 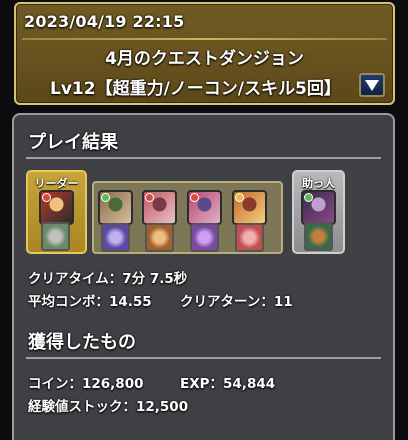 I want to click on rewards-heading: 獲得したもの, so click(x=82, y=342).